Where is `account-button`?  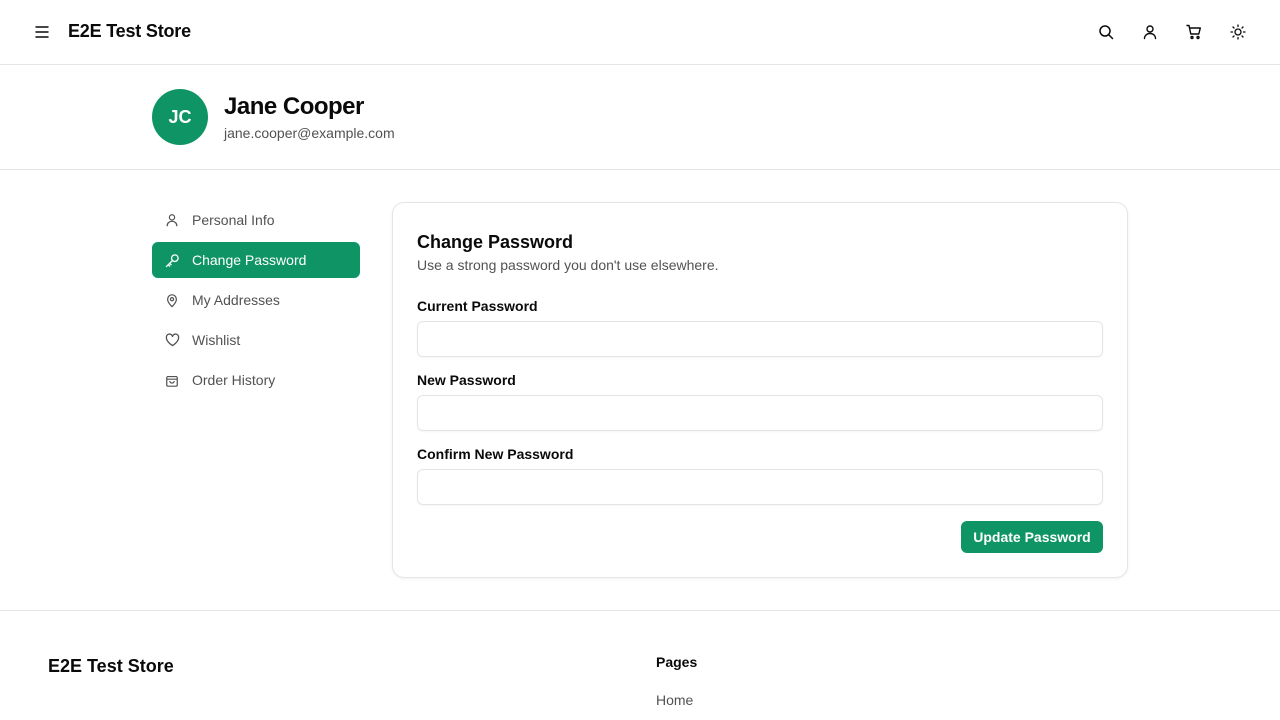
account-button is located at coordinates (1150, 32).